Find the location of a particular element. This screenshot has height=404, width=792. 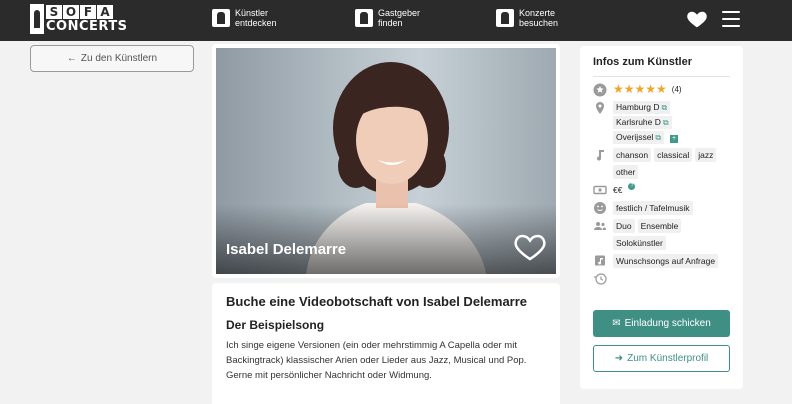

songs-chip: Wunschsongs auf Anfrage is located at coordinates (666, 261).